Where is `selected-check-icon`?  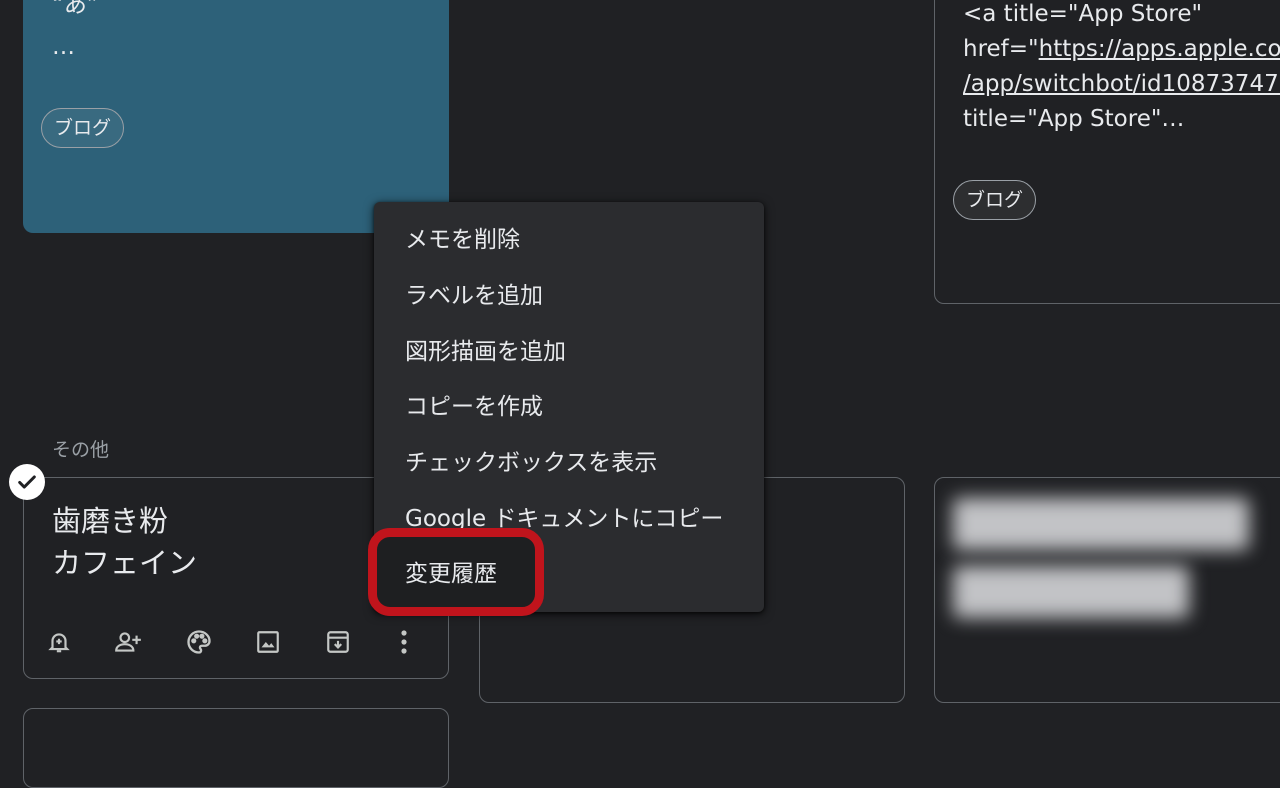 selected-check-icon is located at coordinates (27, 482).